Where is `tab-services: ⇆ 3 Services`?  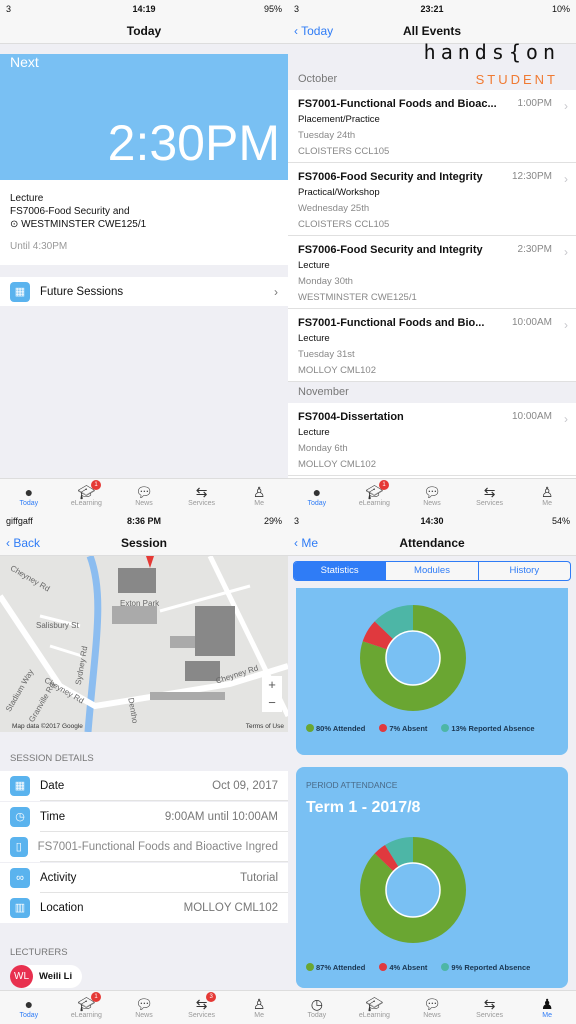
tab-services: ⇆ 3 Services is located at coordinates (202, 1007).